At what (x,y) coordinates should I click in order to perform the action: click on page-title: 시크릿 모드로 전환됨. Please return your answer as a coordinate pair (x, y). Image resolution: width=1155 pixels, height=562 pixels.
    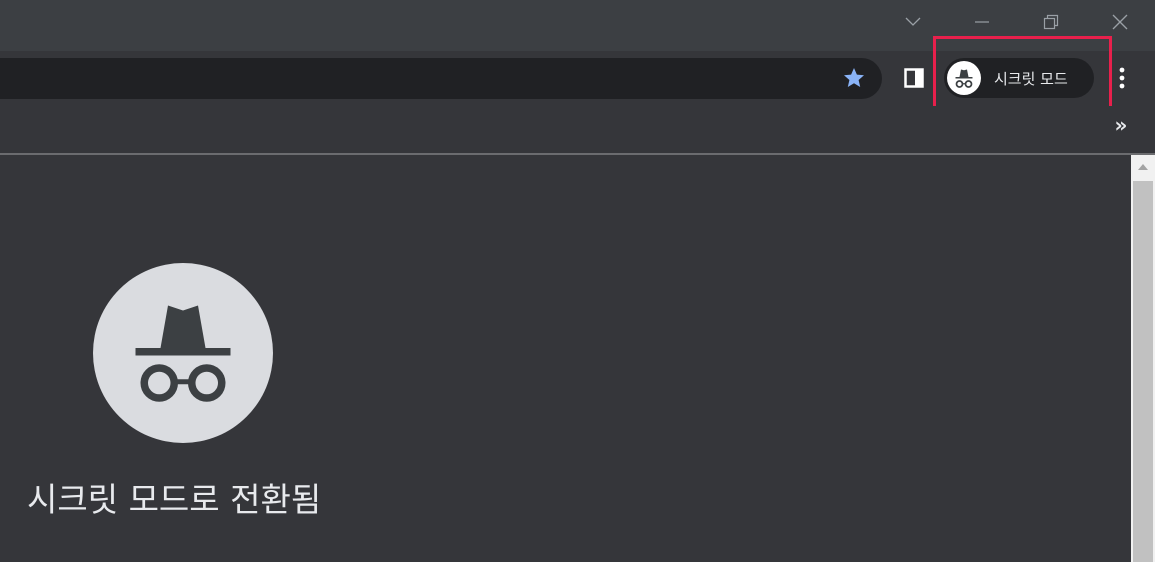
    Looking at the image, I should click on (174, 499).